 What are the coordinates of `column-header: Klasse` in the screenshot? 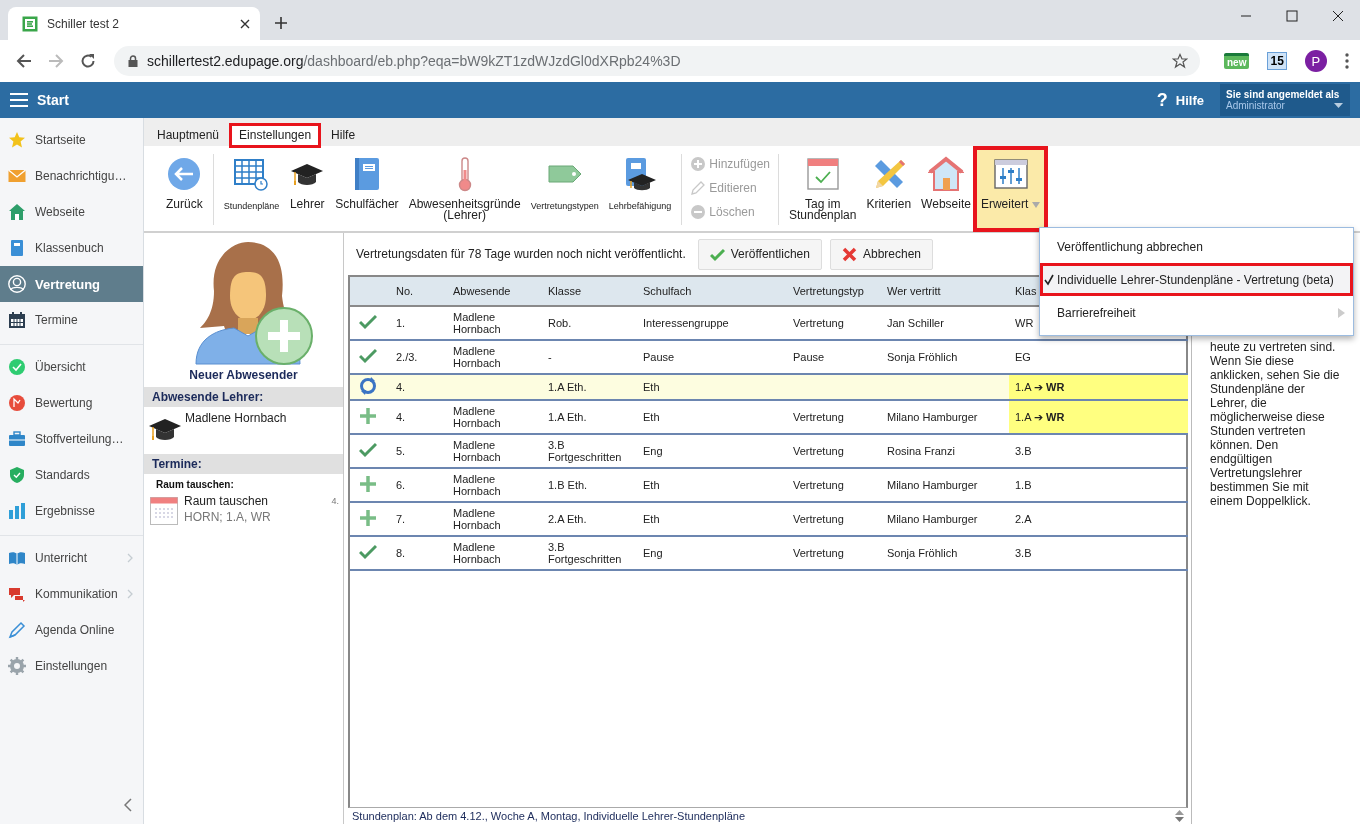 It's located at (565, 291).